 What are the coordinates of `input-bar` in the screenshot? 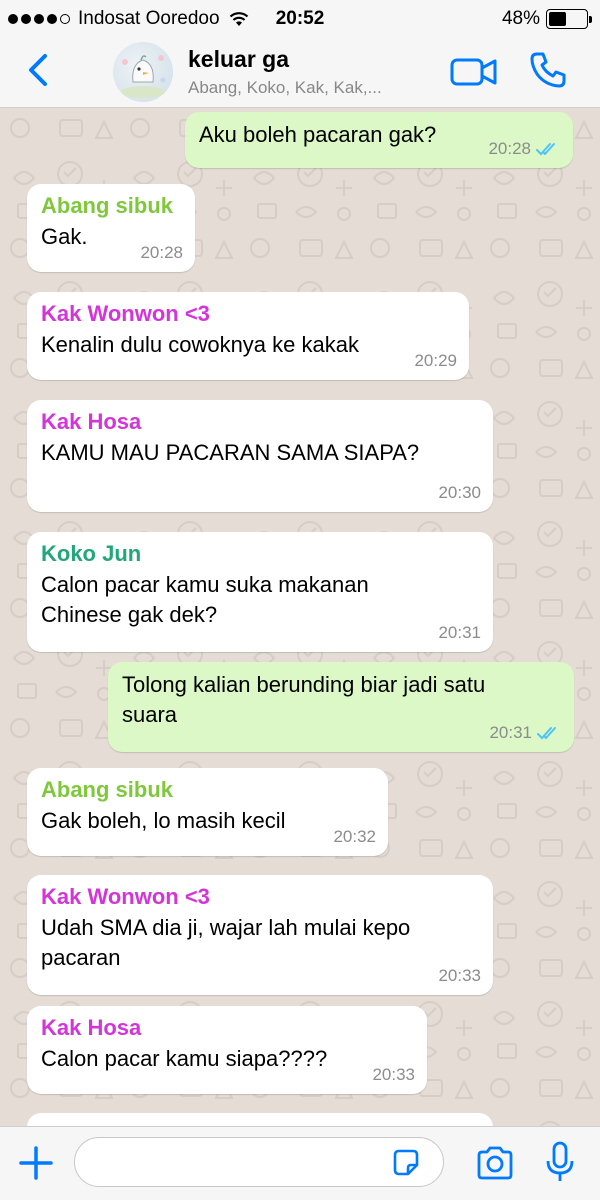 It's located at (300, 1163).